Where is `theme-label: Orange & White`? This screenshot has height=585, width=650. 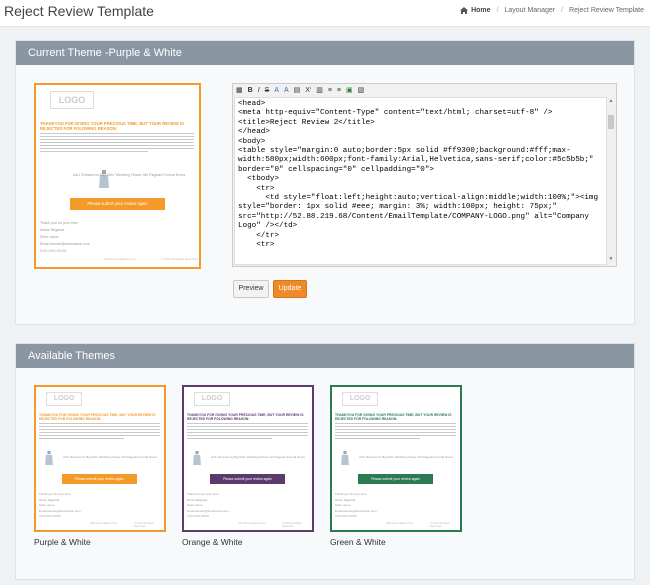
theme-label: Orange & White is located at coordinates (212, 542).